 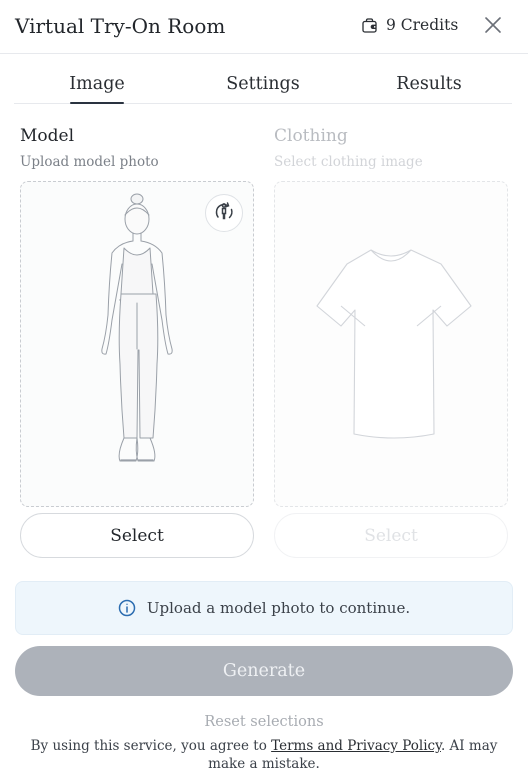 What do you see at coordinates (348, 162) in the screenshot?
I see `clothing-subtitle: Select clothing image` at bounding box center [348, 162].